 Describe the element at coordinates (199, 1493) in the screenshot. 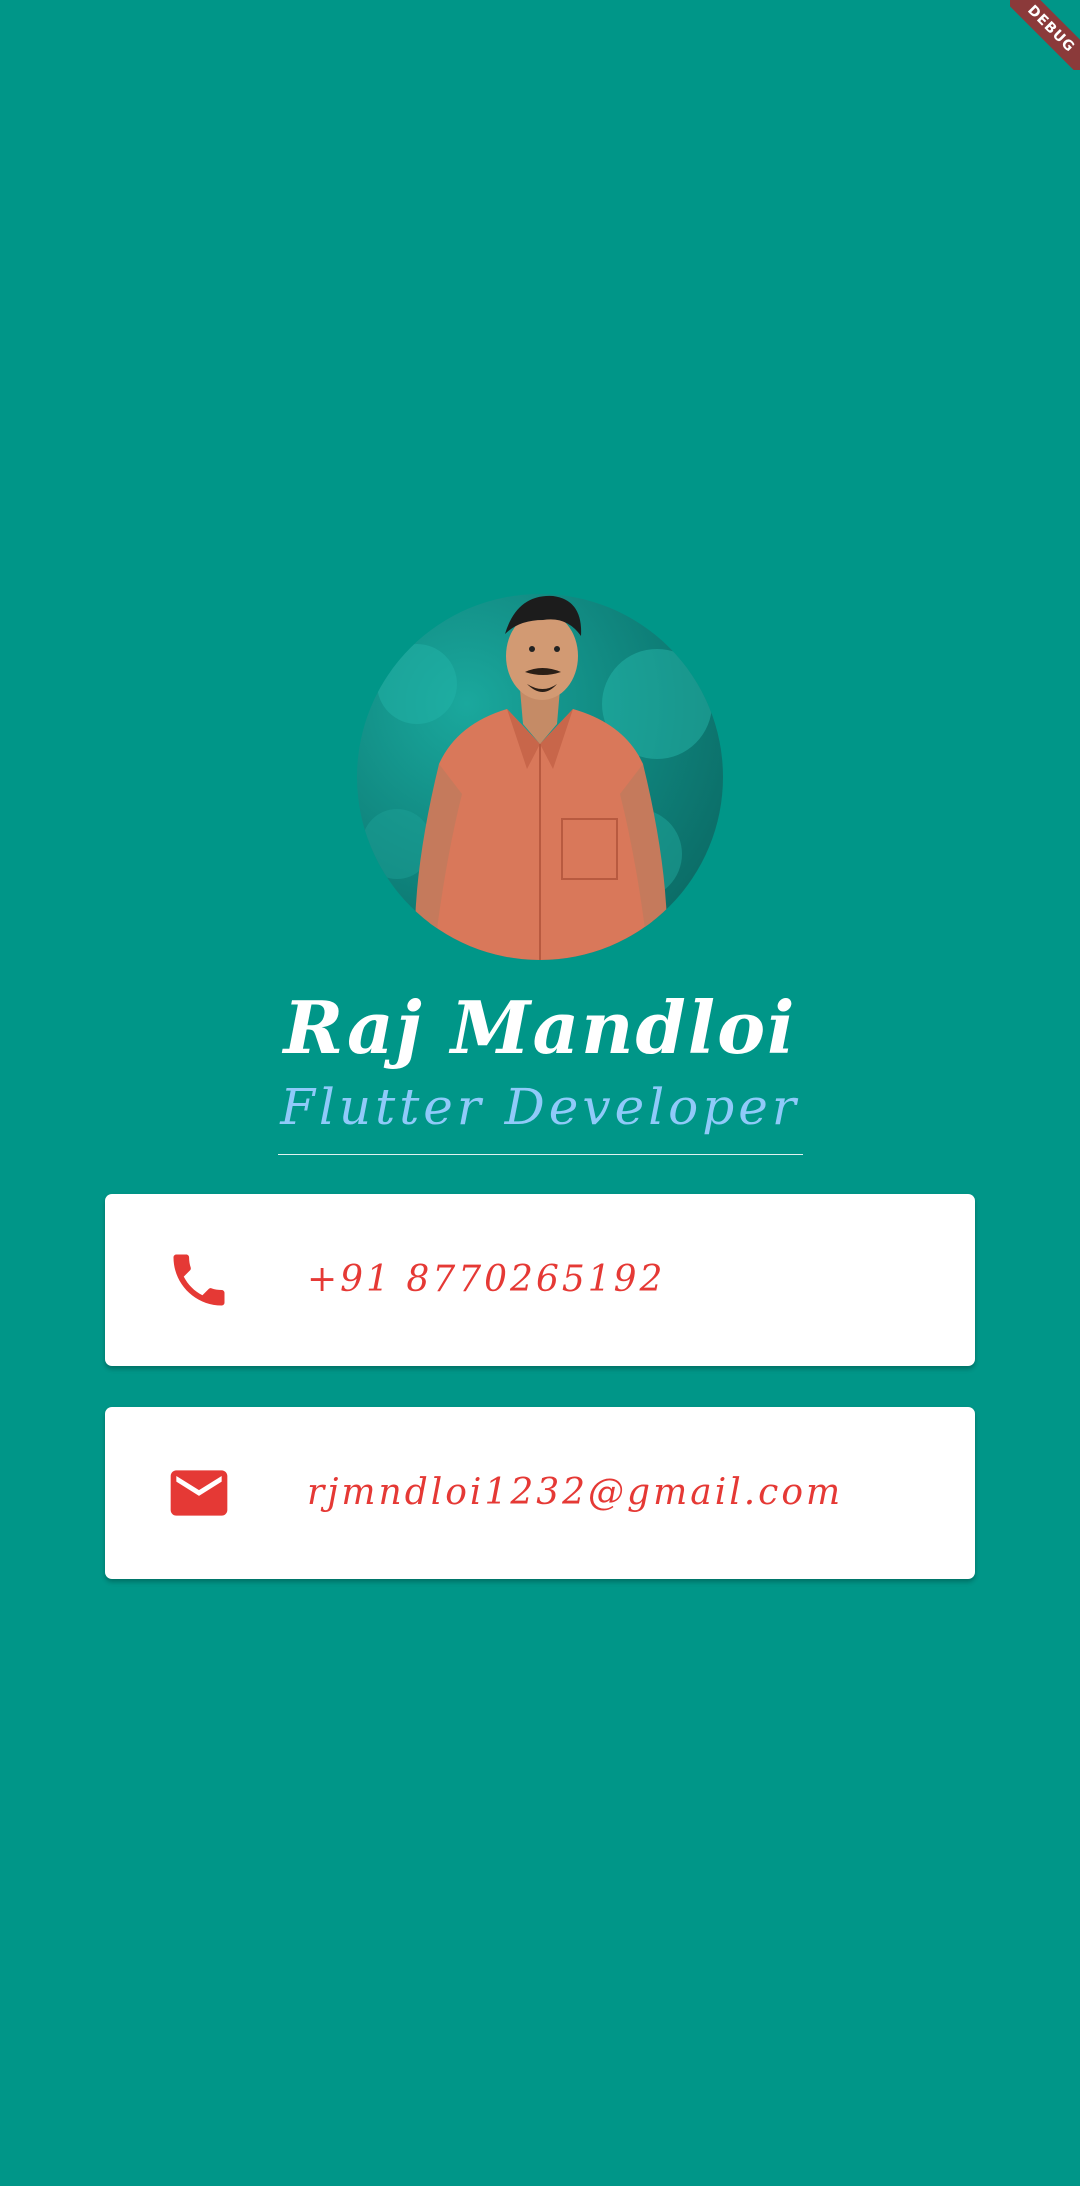

I see `mail-icon` at that location.